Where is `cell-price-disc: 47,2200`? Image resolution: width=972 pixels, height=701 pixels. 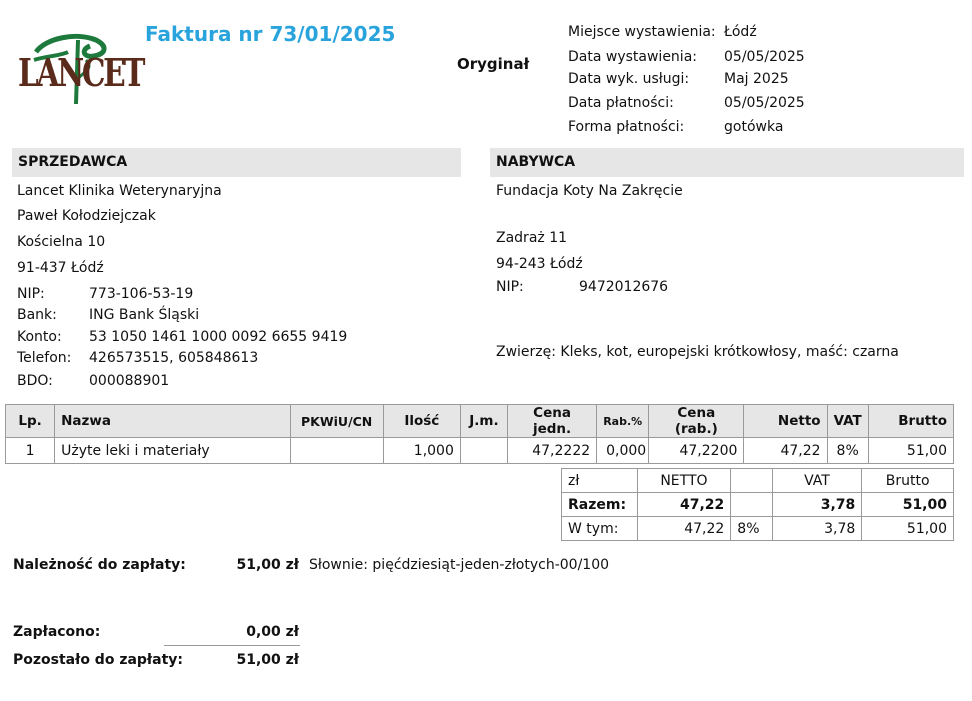
cell-price-disc: 47,2200 is located at coordinates (696, 450).